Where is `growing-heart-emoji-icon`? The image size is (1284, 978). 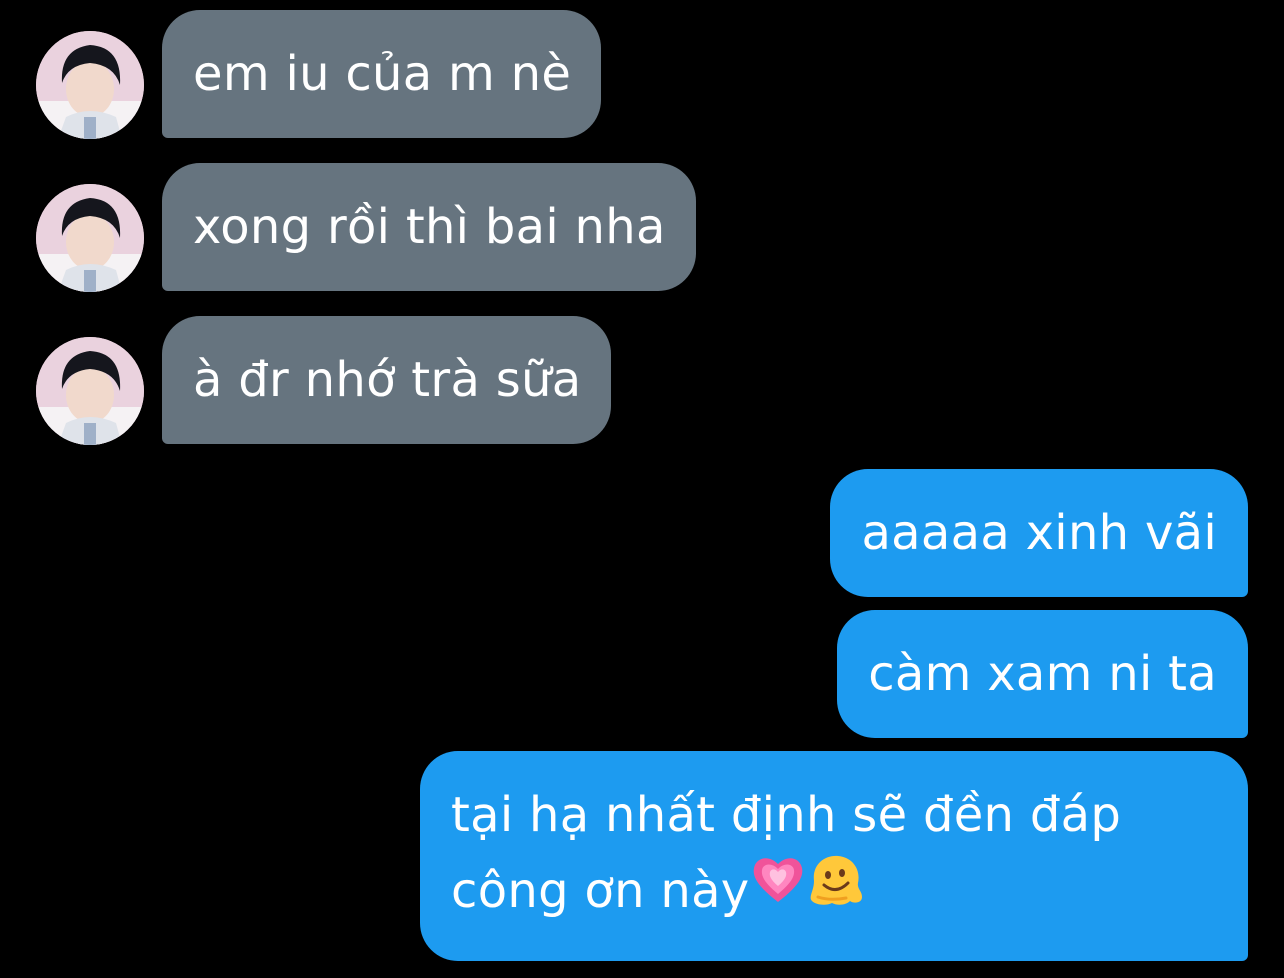
growing-heart-emoji-icon is located at coordinates (778, 890).